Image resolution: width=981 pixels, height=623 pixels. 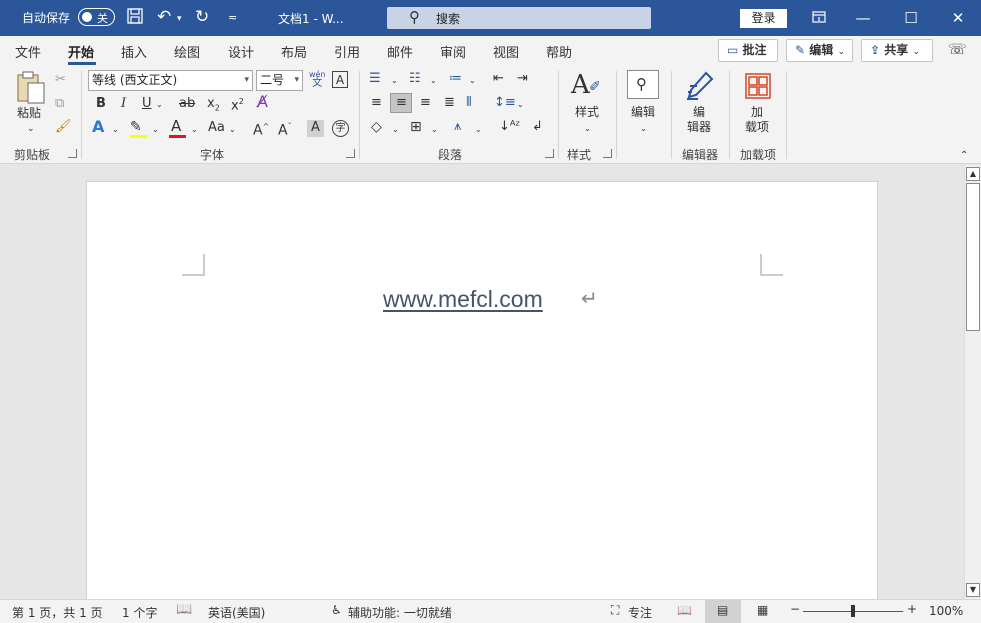 What do you see at coordinates (957, 49) in the screenshot?
I see `feedback-icon: ☏` at bounding box center [957, 49].